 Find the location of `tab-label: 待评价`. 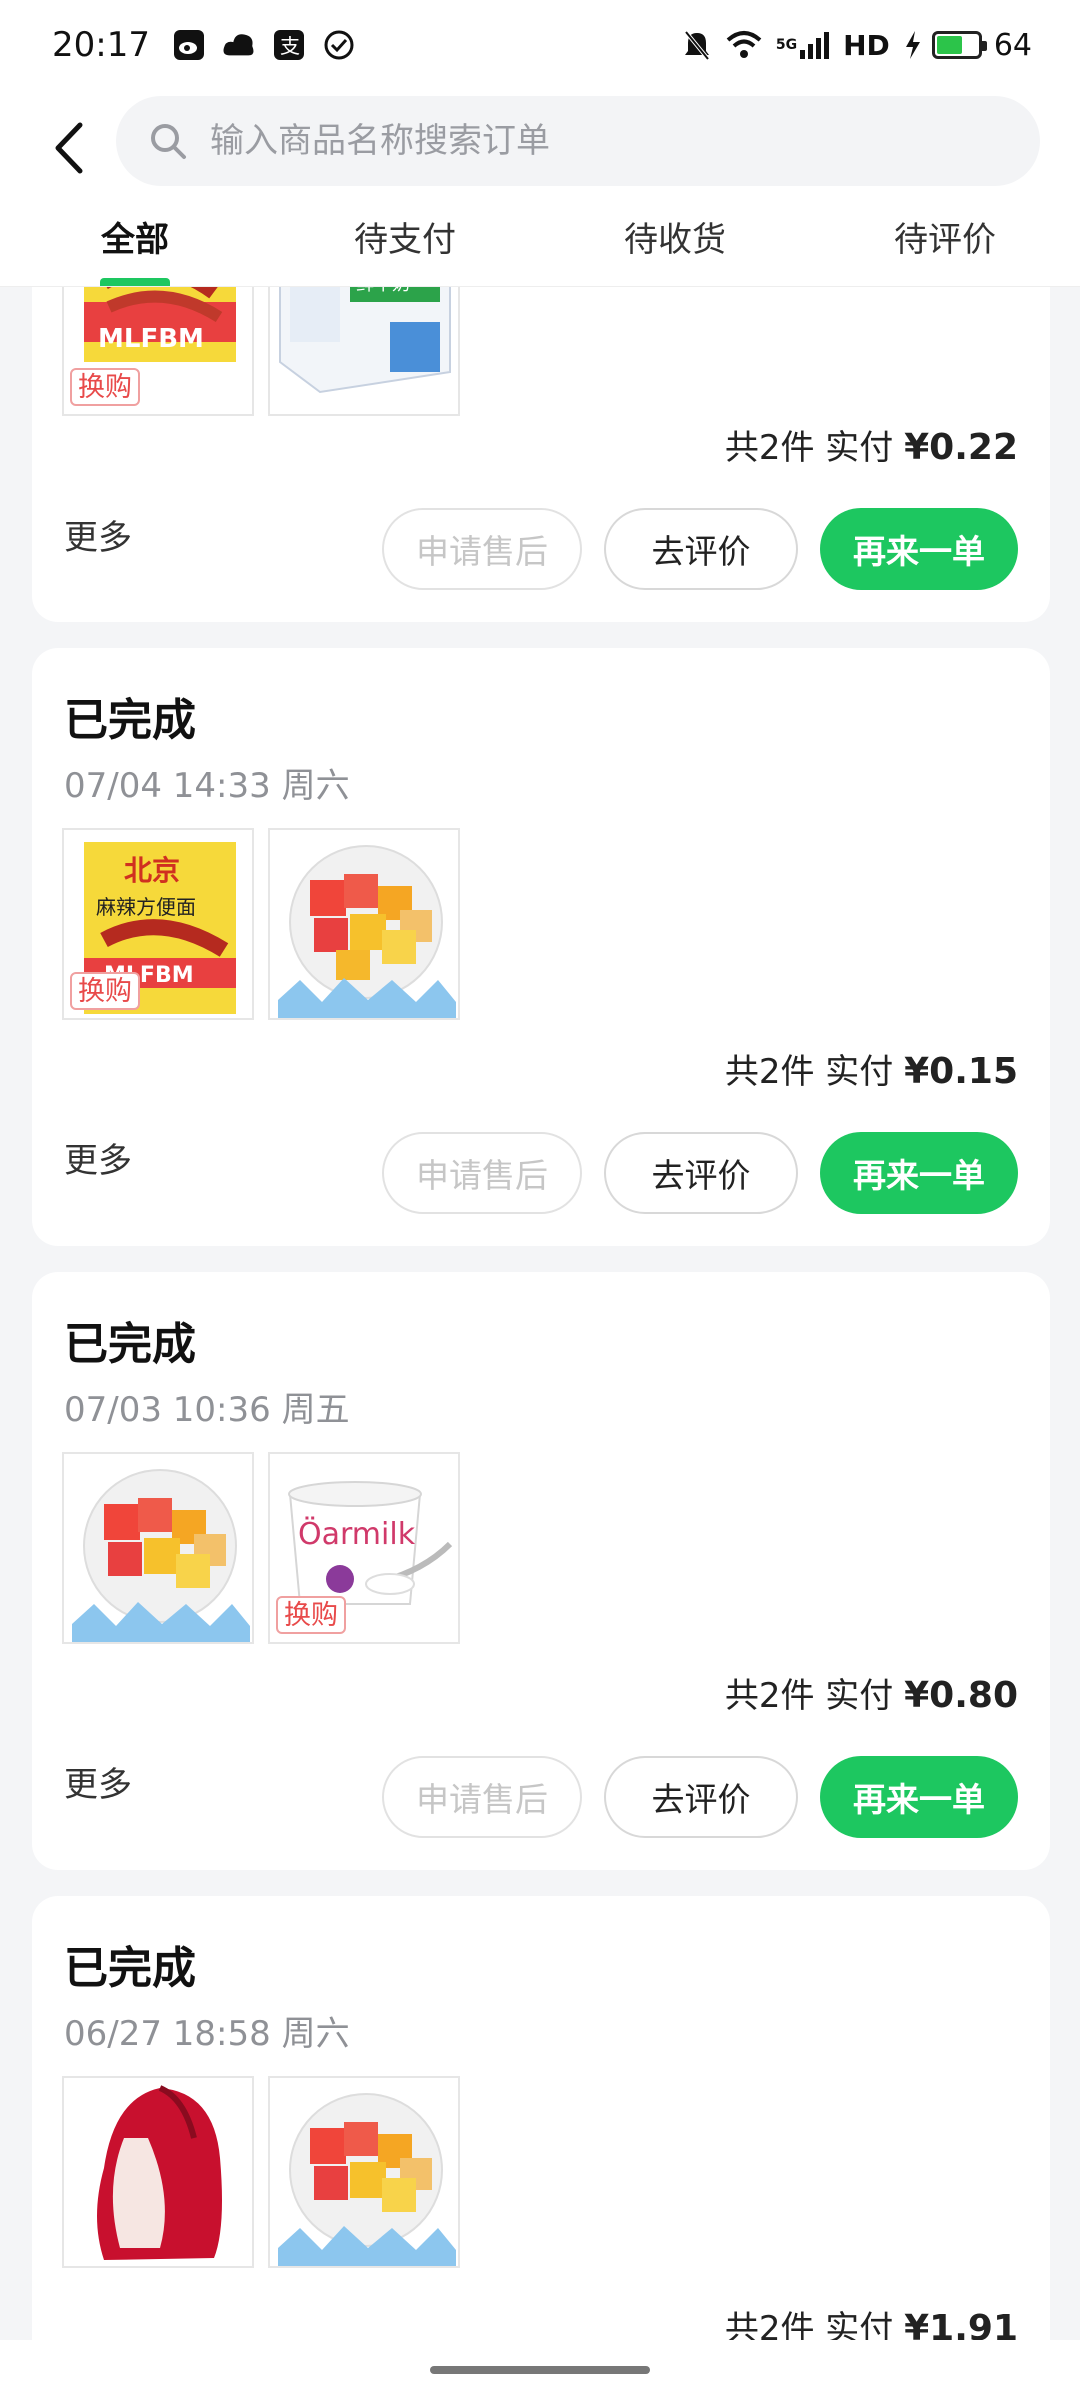

tab-label: 待评价 is located at coordinates (945, 240).